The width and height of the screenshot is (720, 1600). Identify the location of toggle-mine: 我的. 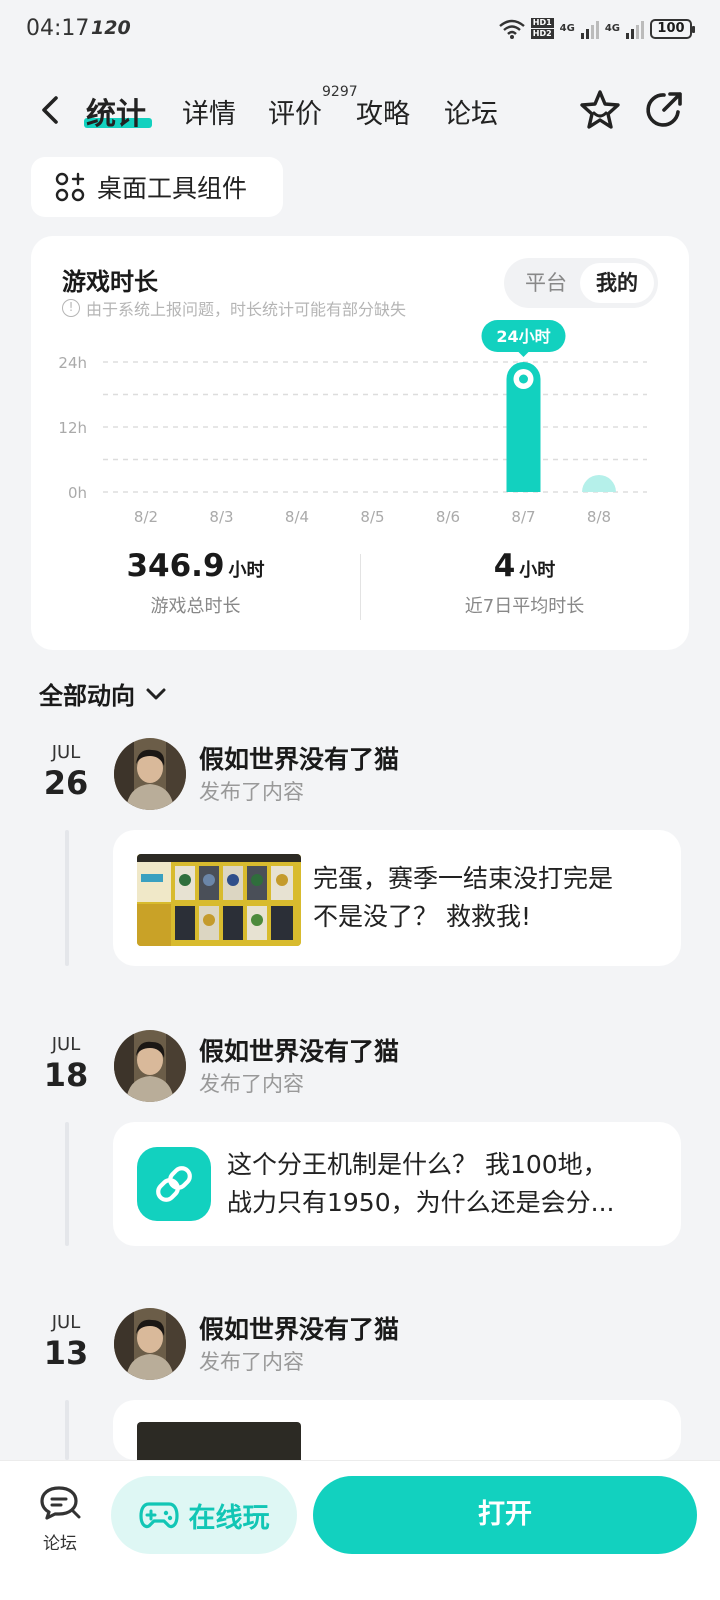
(617, 283).